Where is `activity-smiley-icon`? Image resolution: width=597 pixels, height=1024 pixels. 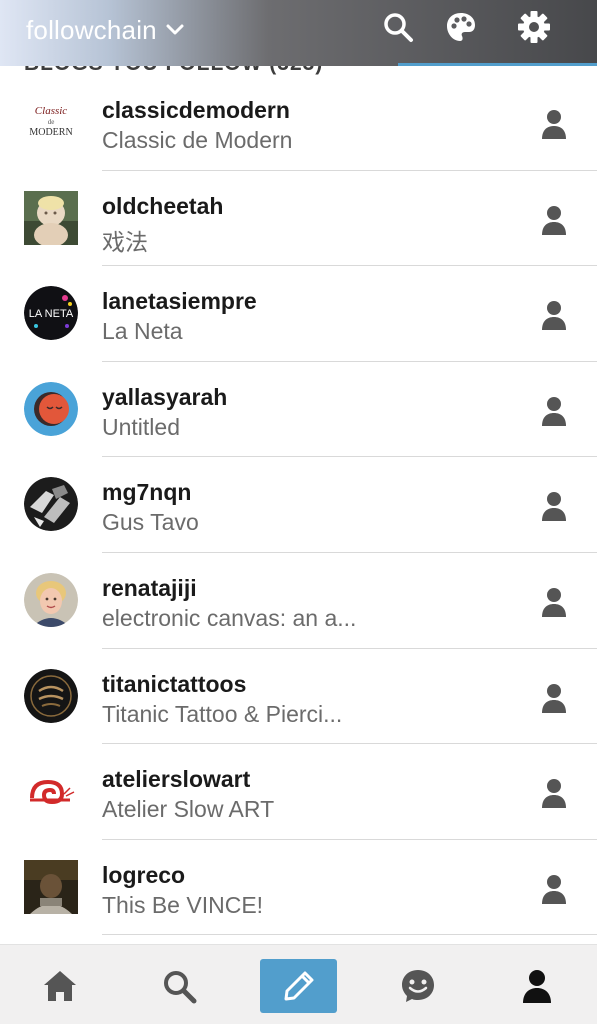 activity-smiley-icon is located at coordinates (418, 986).